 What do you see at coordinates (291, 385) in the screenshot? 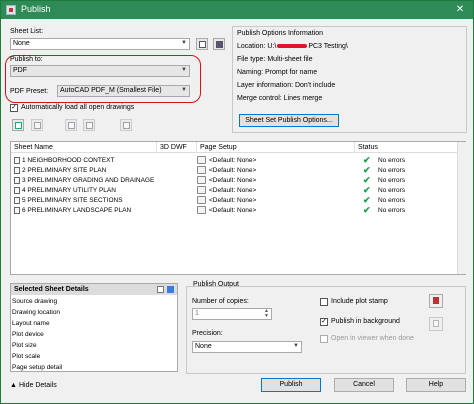
I see `publish-button: Publish` at bounding box center [291, 385].